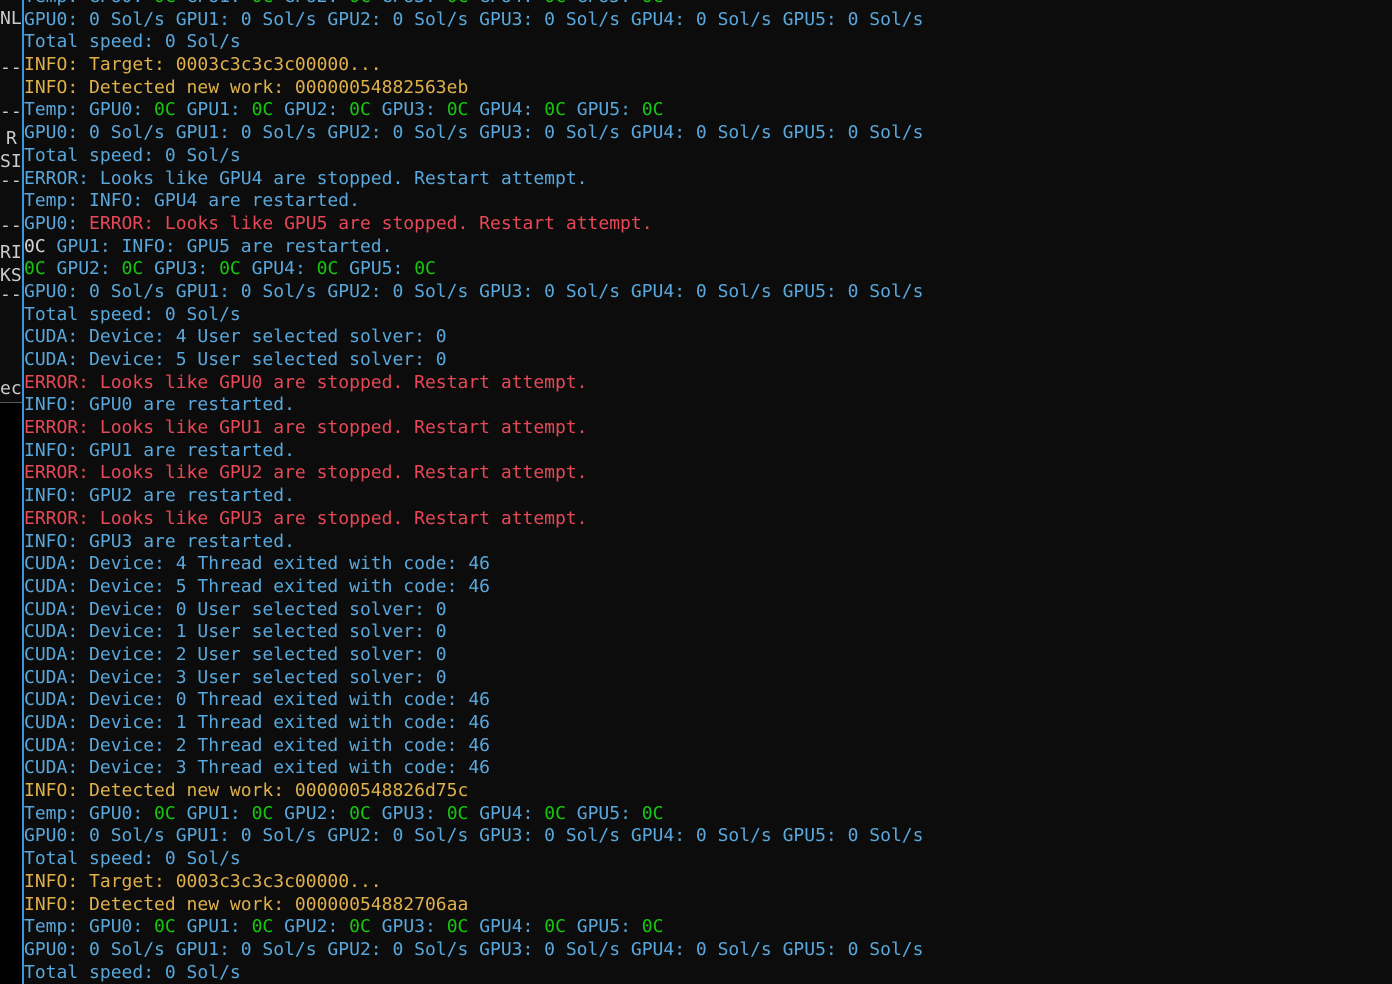 This screenshot has width=1392, height=984. Describe the element at coordinates (473, 655) in the screenshot. I see `log-line: CUDA: Device: 2 User selected solver: 0` at that location.